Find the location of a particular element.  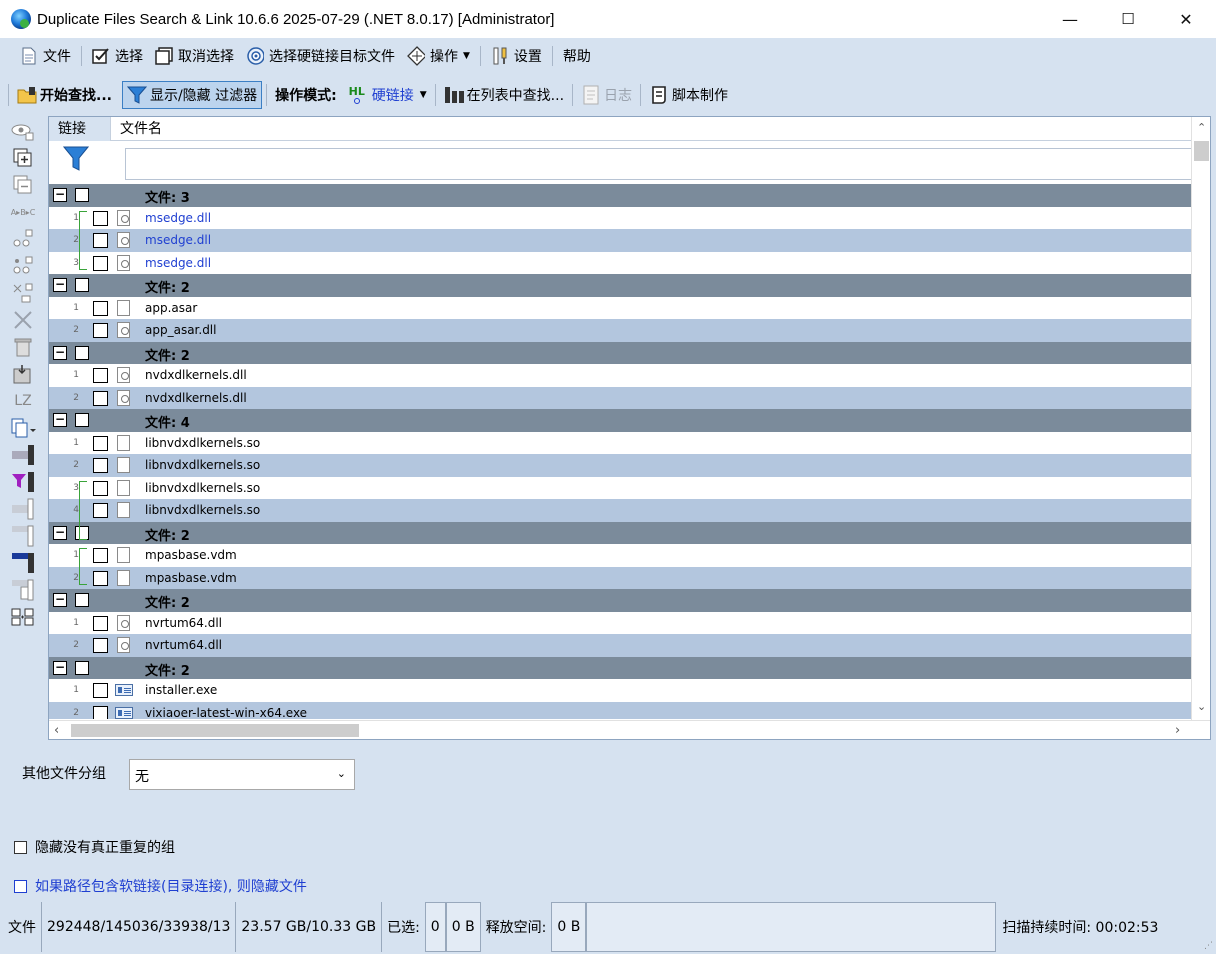

compress-lz-icon: LZ is located at coordinates (23, 401).